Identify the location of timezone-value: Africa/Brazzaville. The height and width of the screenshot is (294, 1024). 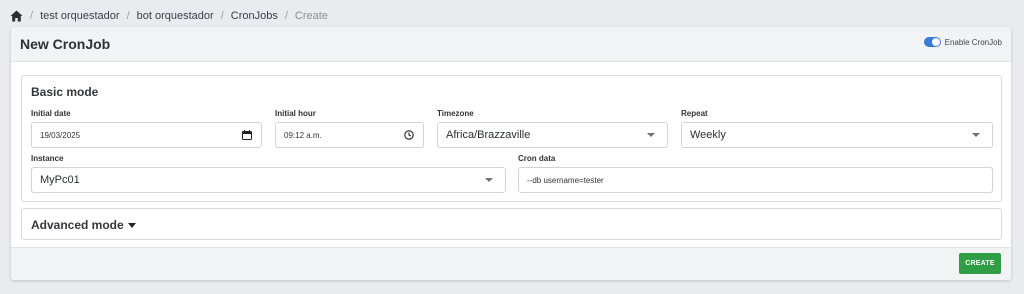
(488, 135).